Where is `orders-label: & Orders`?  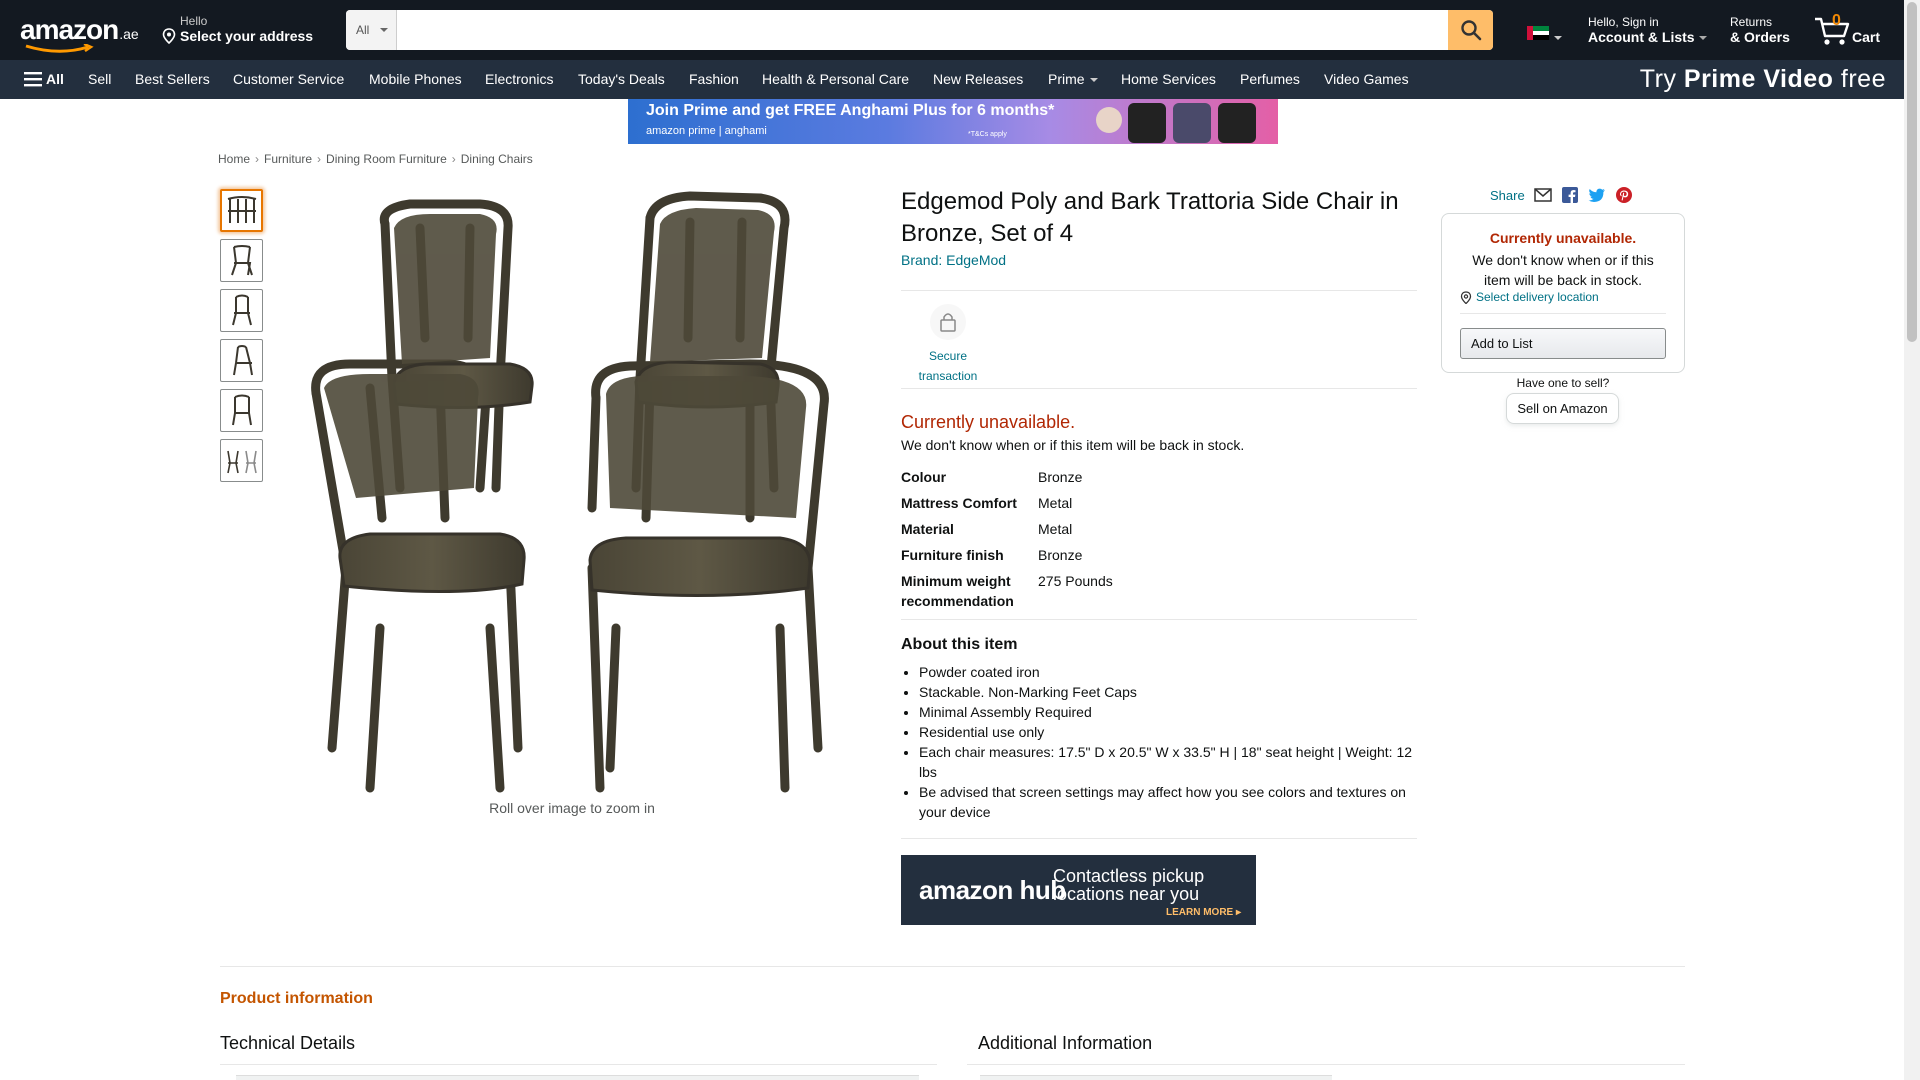
orders-label: & Orders is located at coordinates (1760, 37).